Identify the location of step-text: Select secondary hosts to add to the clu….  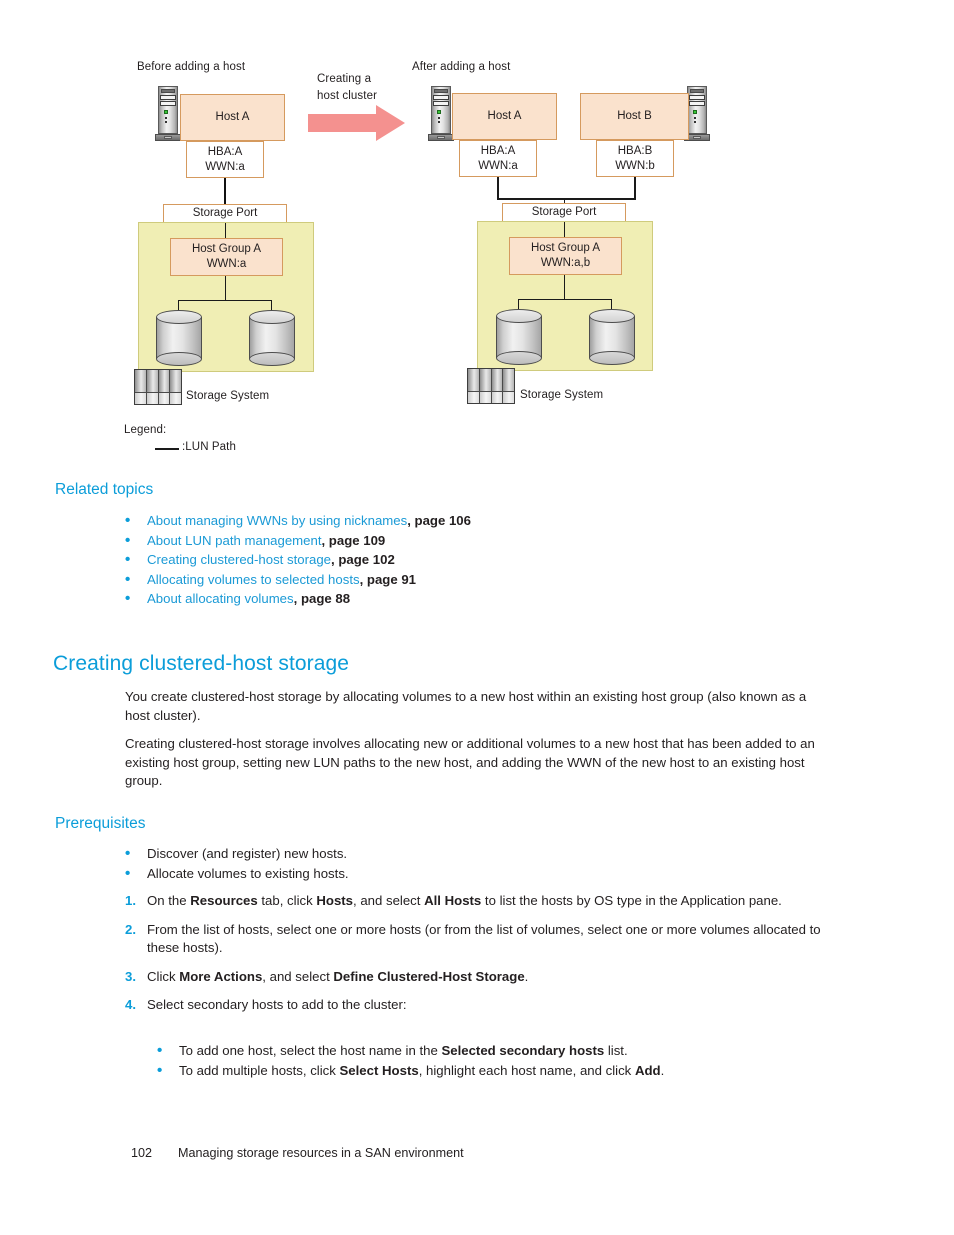
(277, 1004).